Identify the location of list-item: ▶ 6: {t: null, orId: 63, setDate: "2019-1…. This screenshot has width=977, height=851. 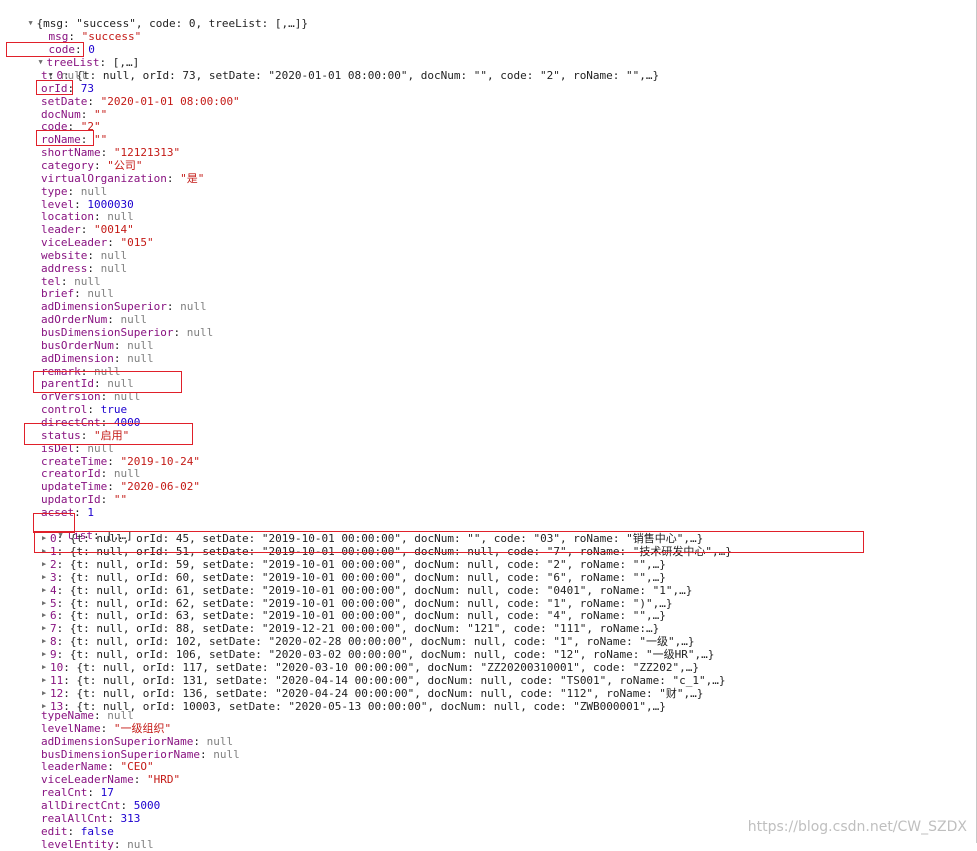
(354, 615).